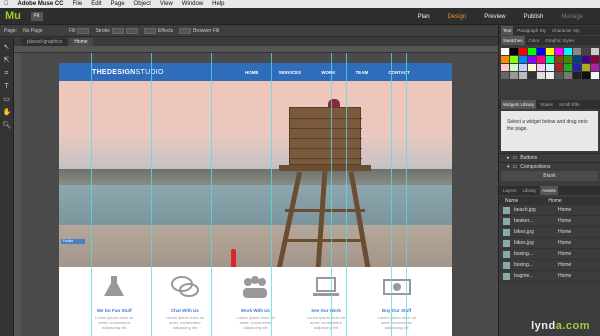  I want to click on rectangle-tool-icon: ▭, so click(7, 100).